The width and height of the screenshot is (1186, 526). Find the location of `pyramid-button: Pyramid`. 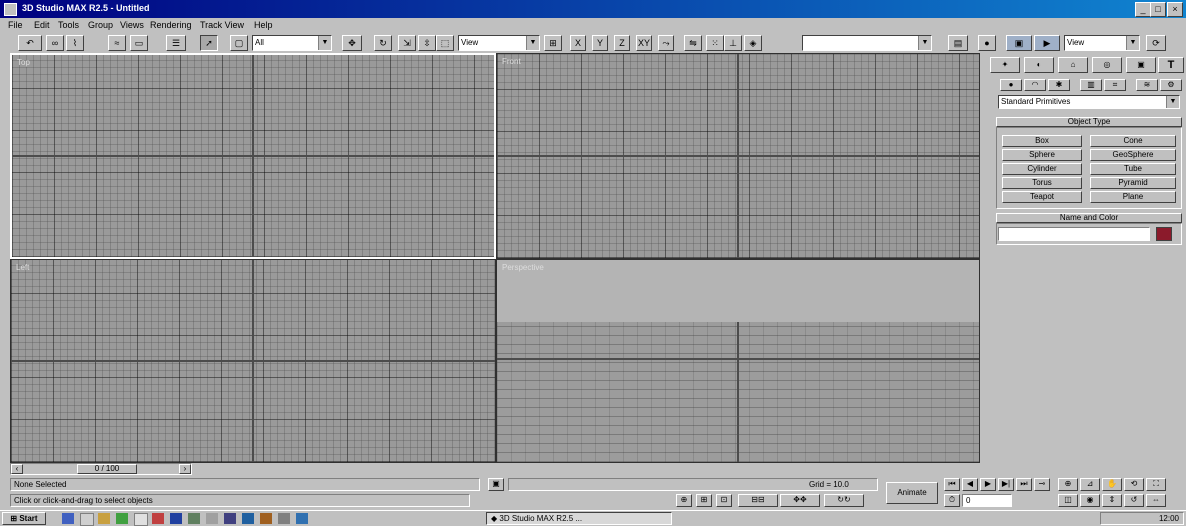

pyramid-button: Pyramid is located at coordinates (1133, 183).